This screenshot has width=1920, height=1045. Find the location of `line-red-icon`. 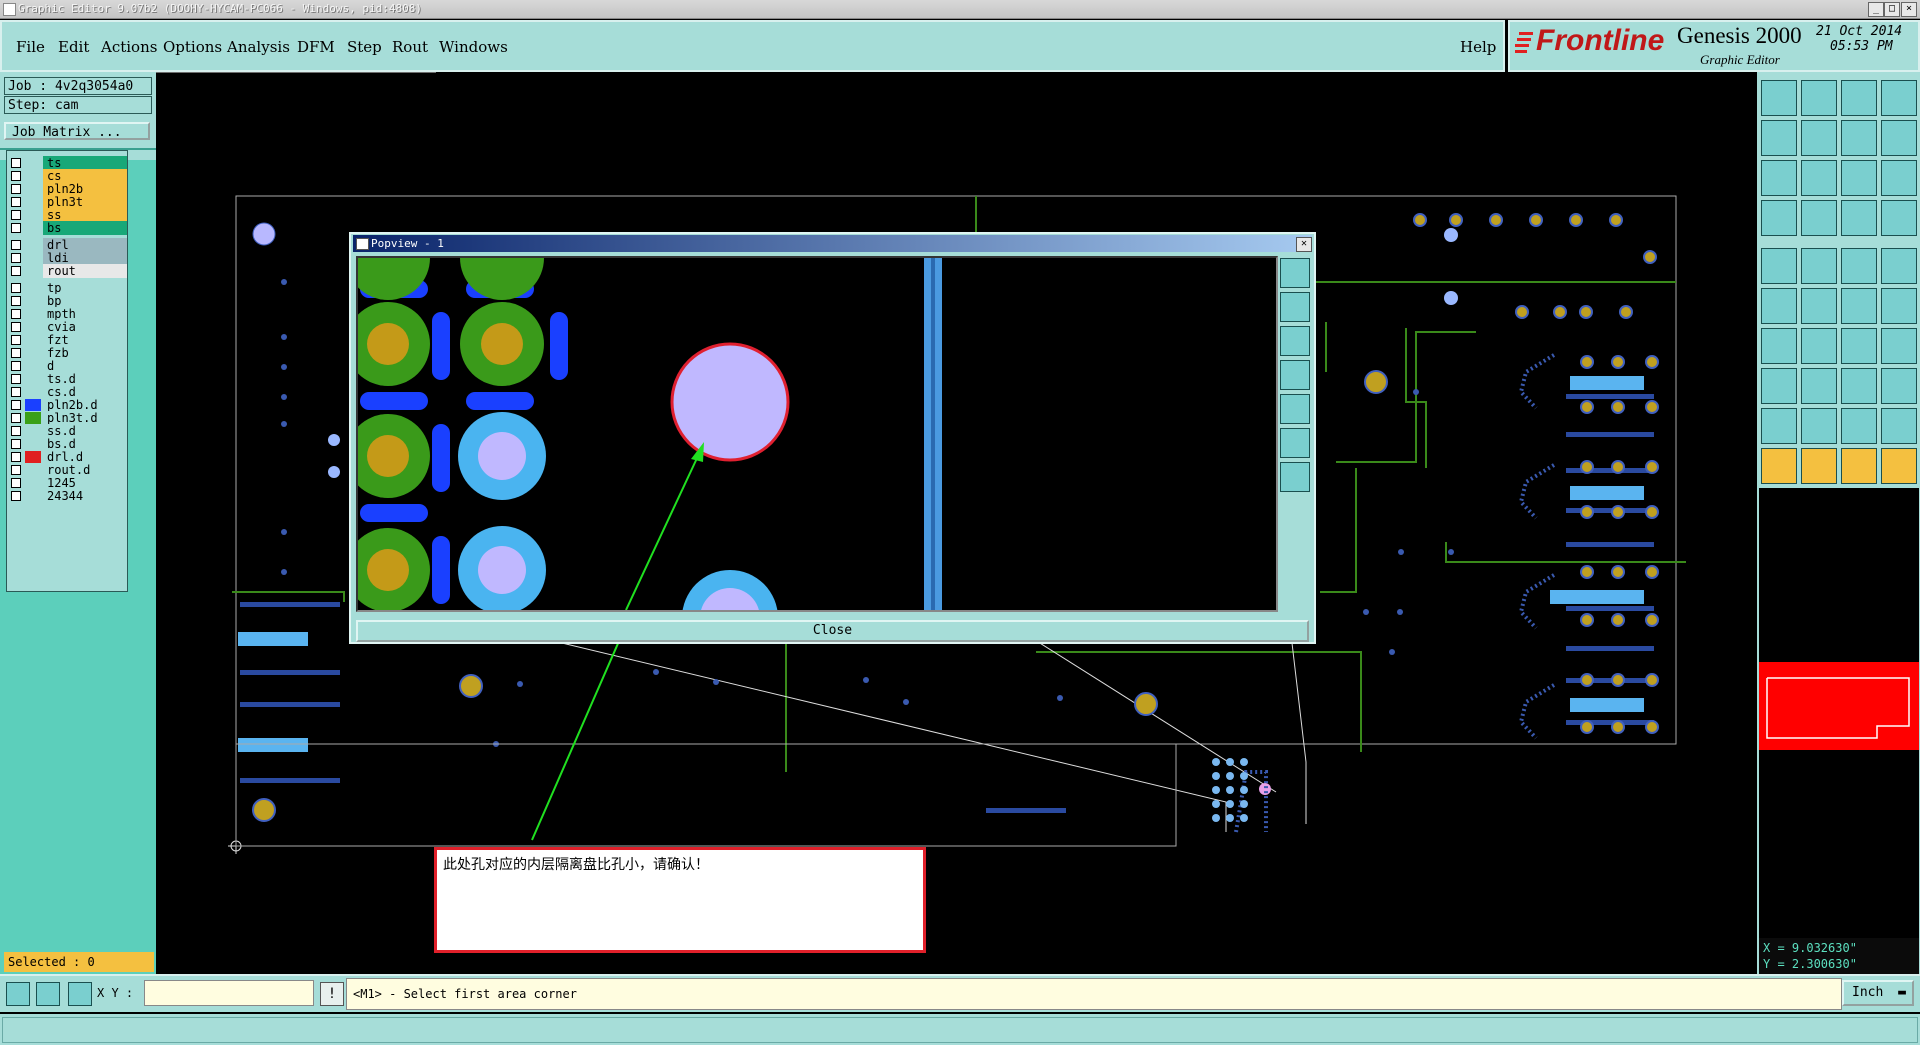

line-red-icon is located at coordinates (1819, 346).